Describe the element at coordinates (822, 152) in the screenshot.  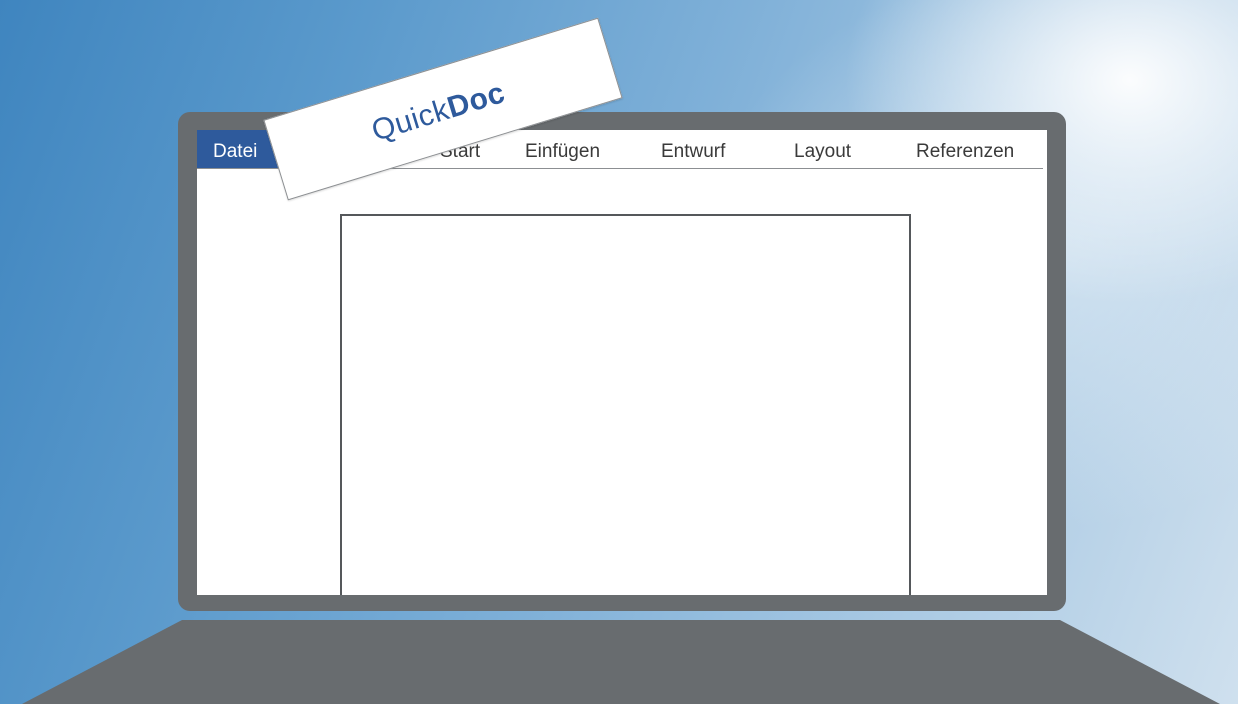
I see `tab-layout: Layout` at that location.